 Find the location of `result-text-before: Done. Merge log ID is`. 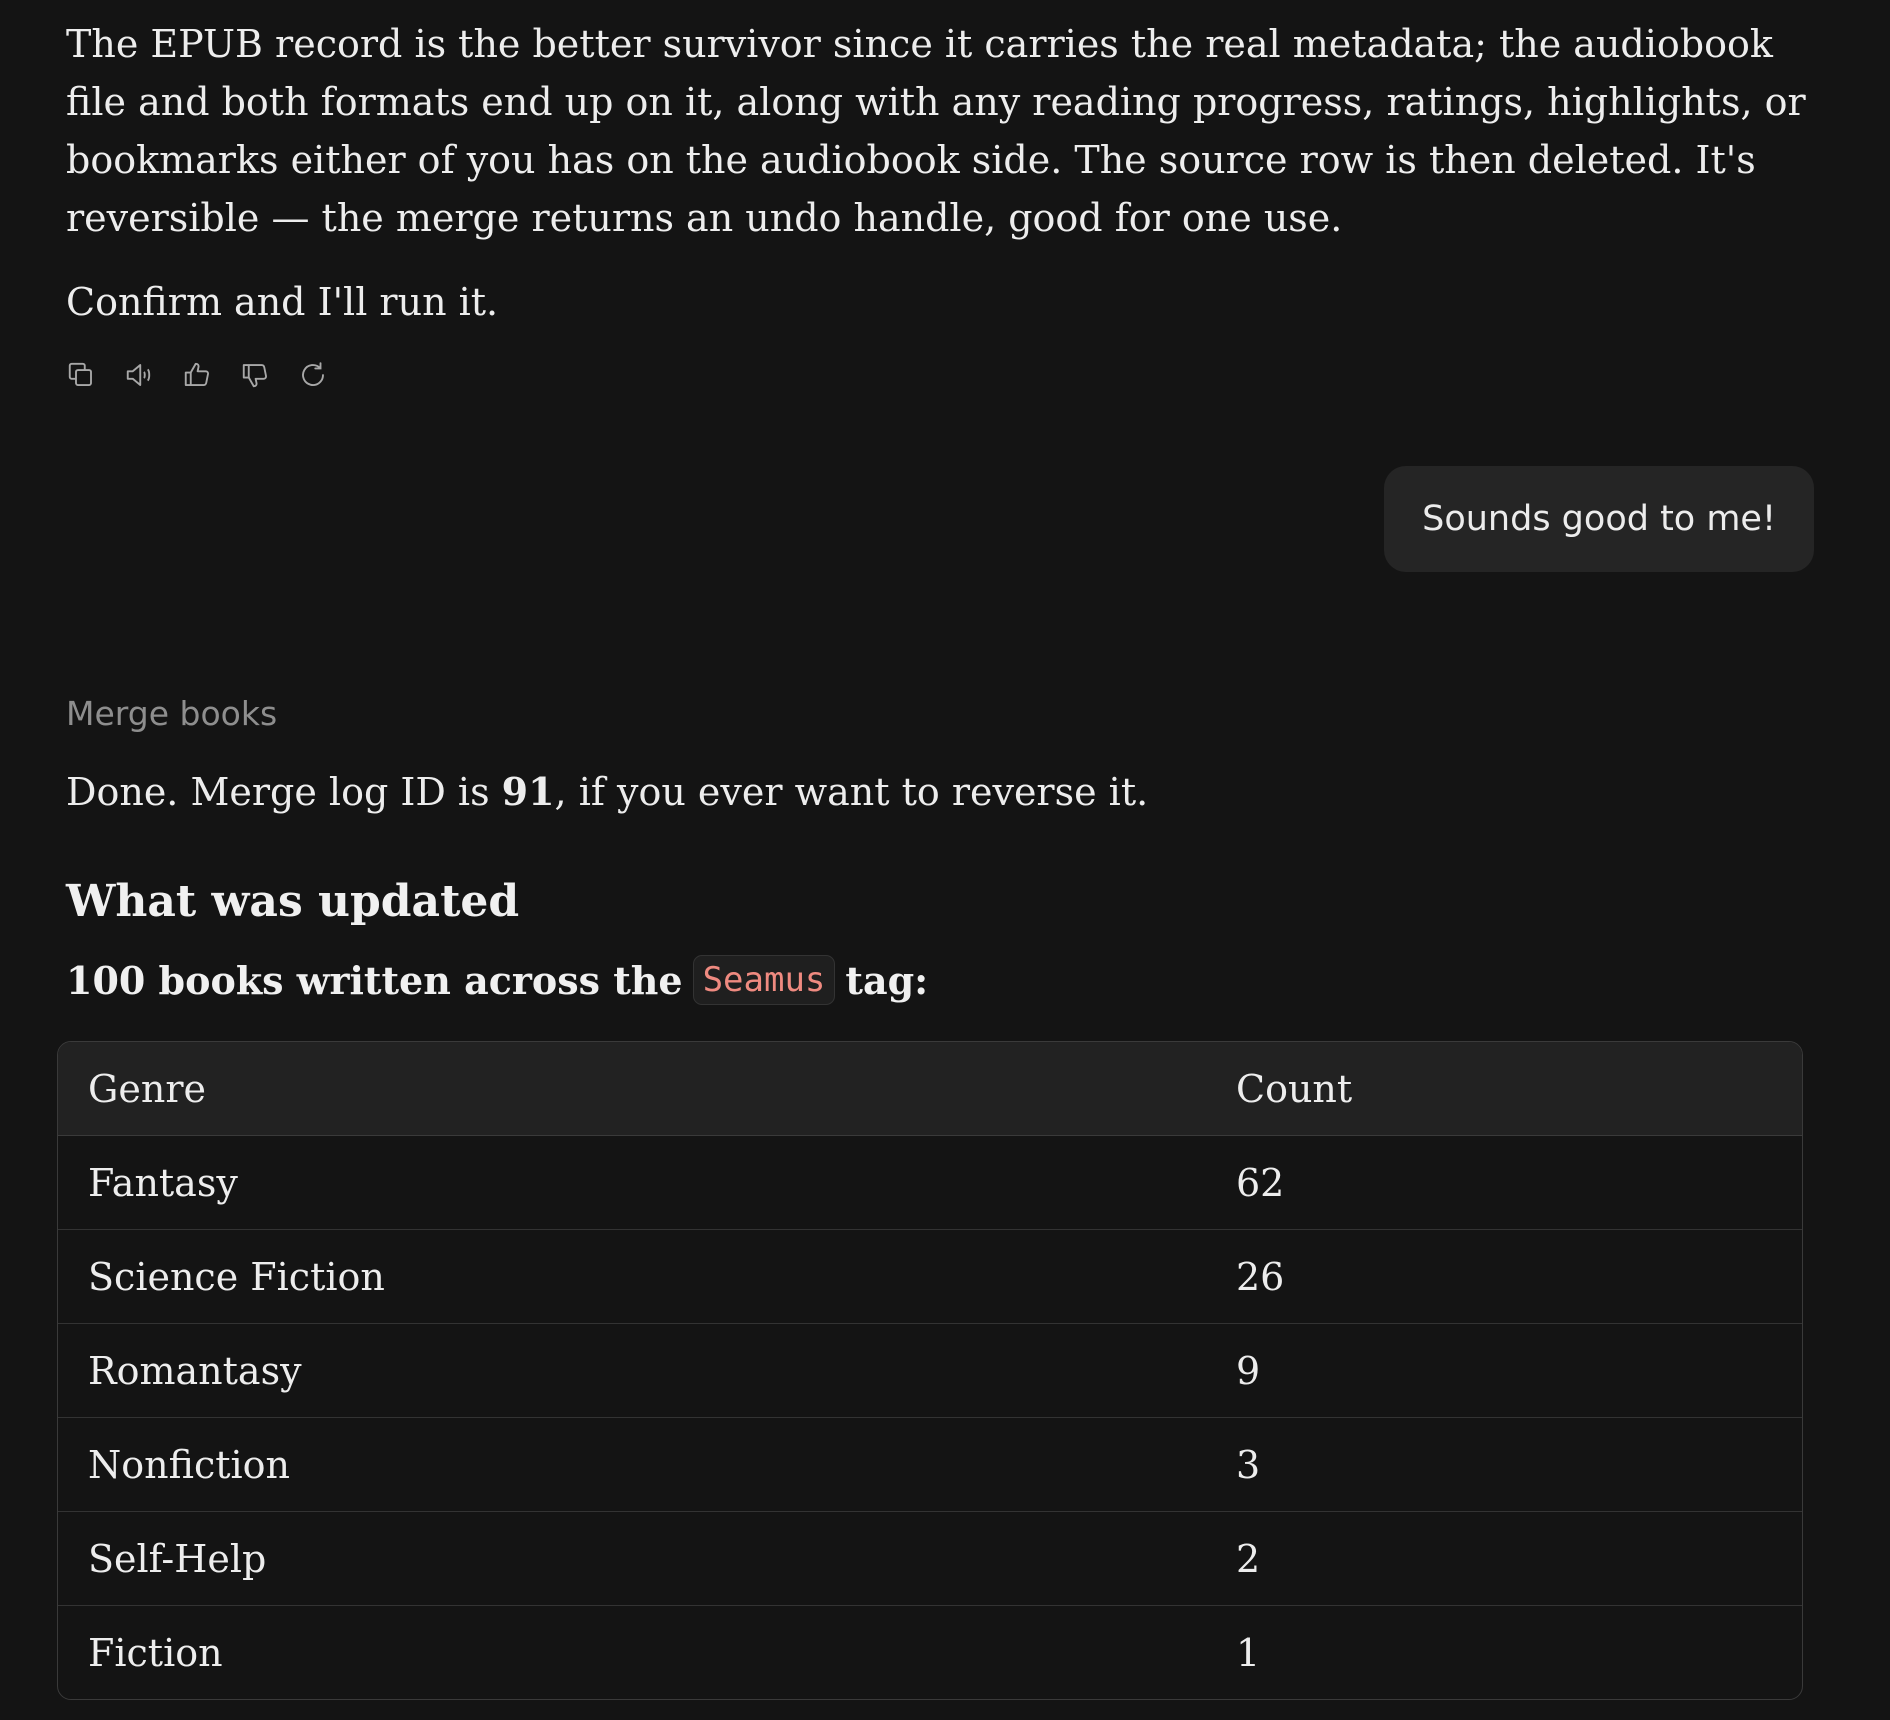

result-text-before: Done. Merge log ID is is located at coordinates (284, 792).